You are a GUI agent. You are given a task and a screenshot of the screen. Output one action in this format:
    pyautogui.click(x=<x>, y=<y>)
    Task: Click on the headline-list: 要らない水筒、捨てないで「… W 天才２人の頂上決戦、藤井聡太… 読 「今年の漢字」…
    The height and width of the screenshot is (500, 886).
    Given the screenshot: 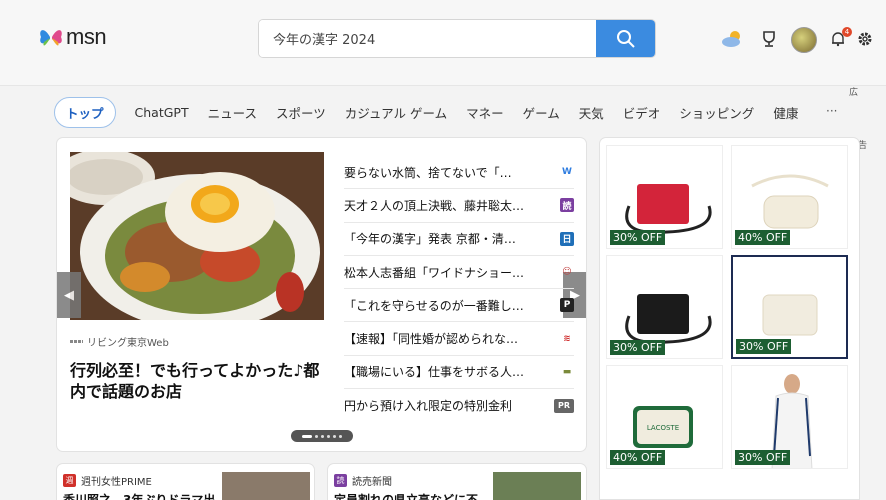 What is the action you would take?
    pyautogui.click(x=459, y=289)
    